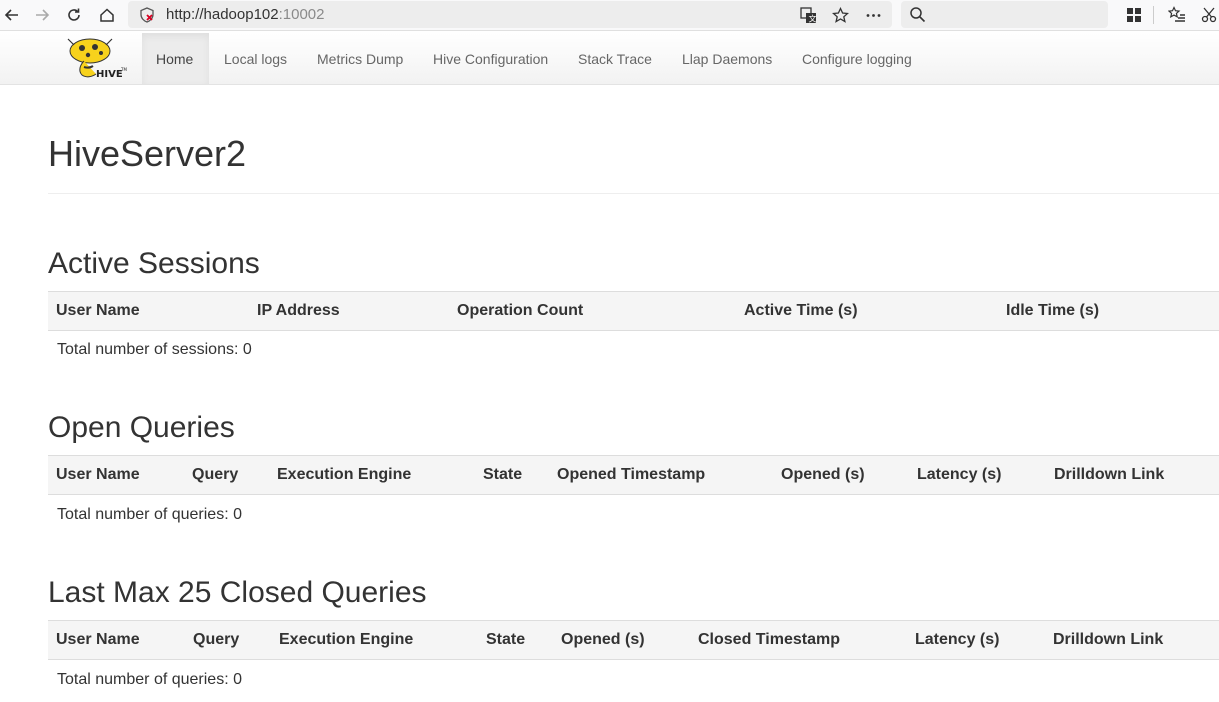 Image resolution: width=1219 pixels, height=702 pixels. I want to click on browser-toolbar: http://hadoop102:10002 文, so click(609, 15).